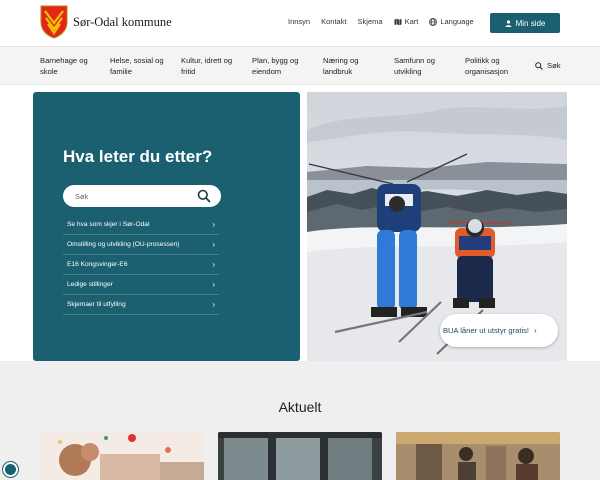 This screenshot has width=600, height=480. I want to click on nav-search-button: Søk, so click(548, 65).